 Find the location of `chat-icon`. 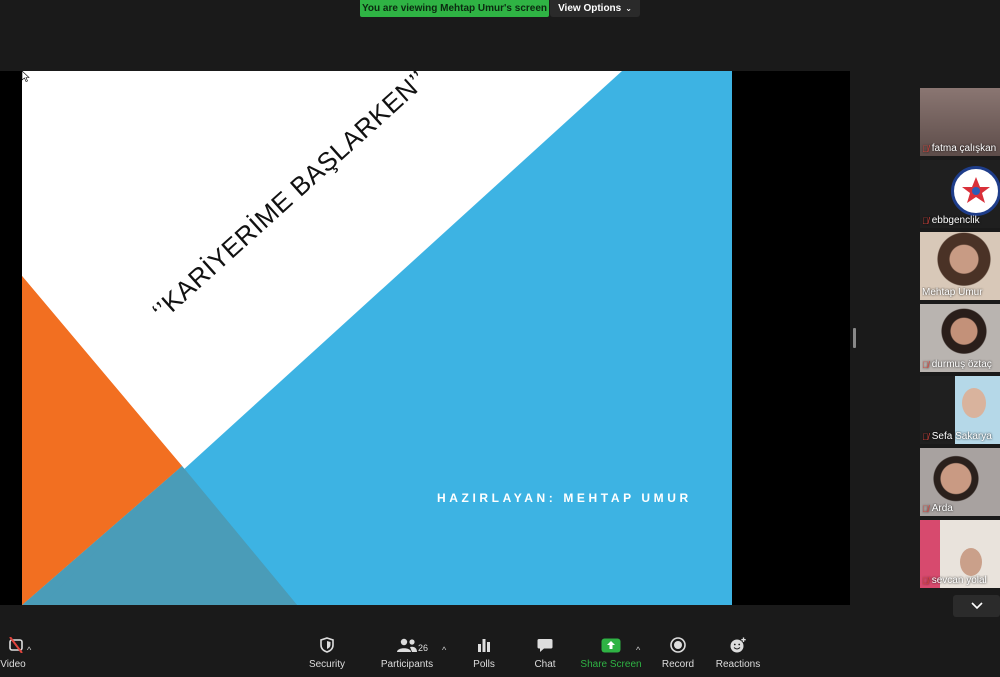

chat-icon is located at coordinates (545, 645).